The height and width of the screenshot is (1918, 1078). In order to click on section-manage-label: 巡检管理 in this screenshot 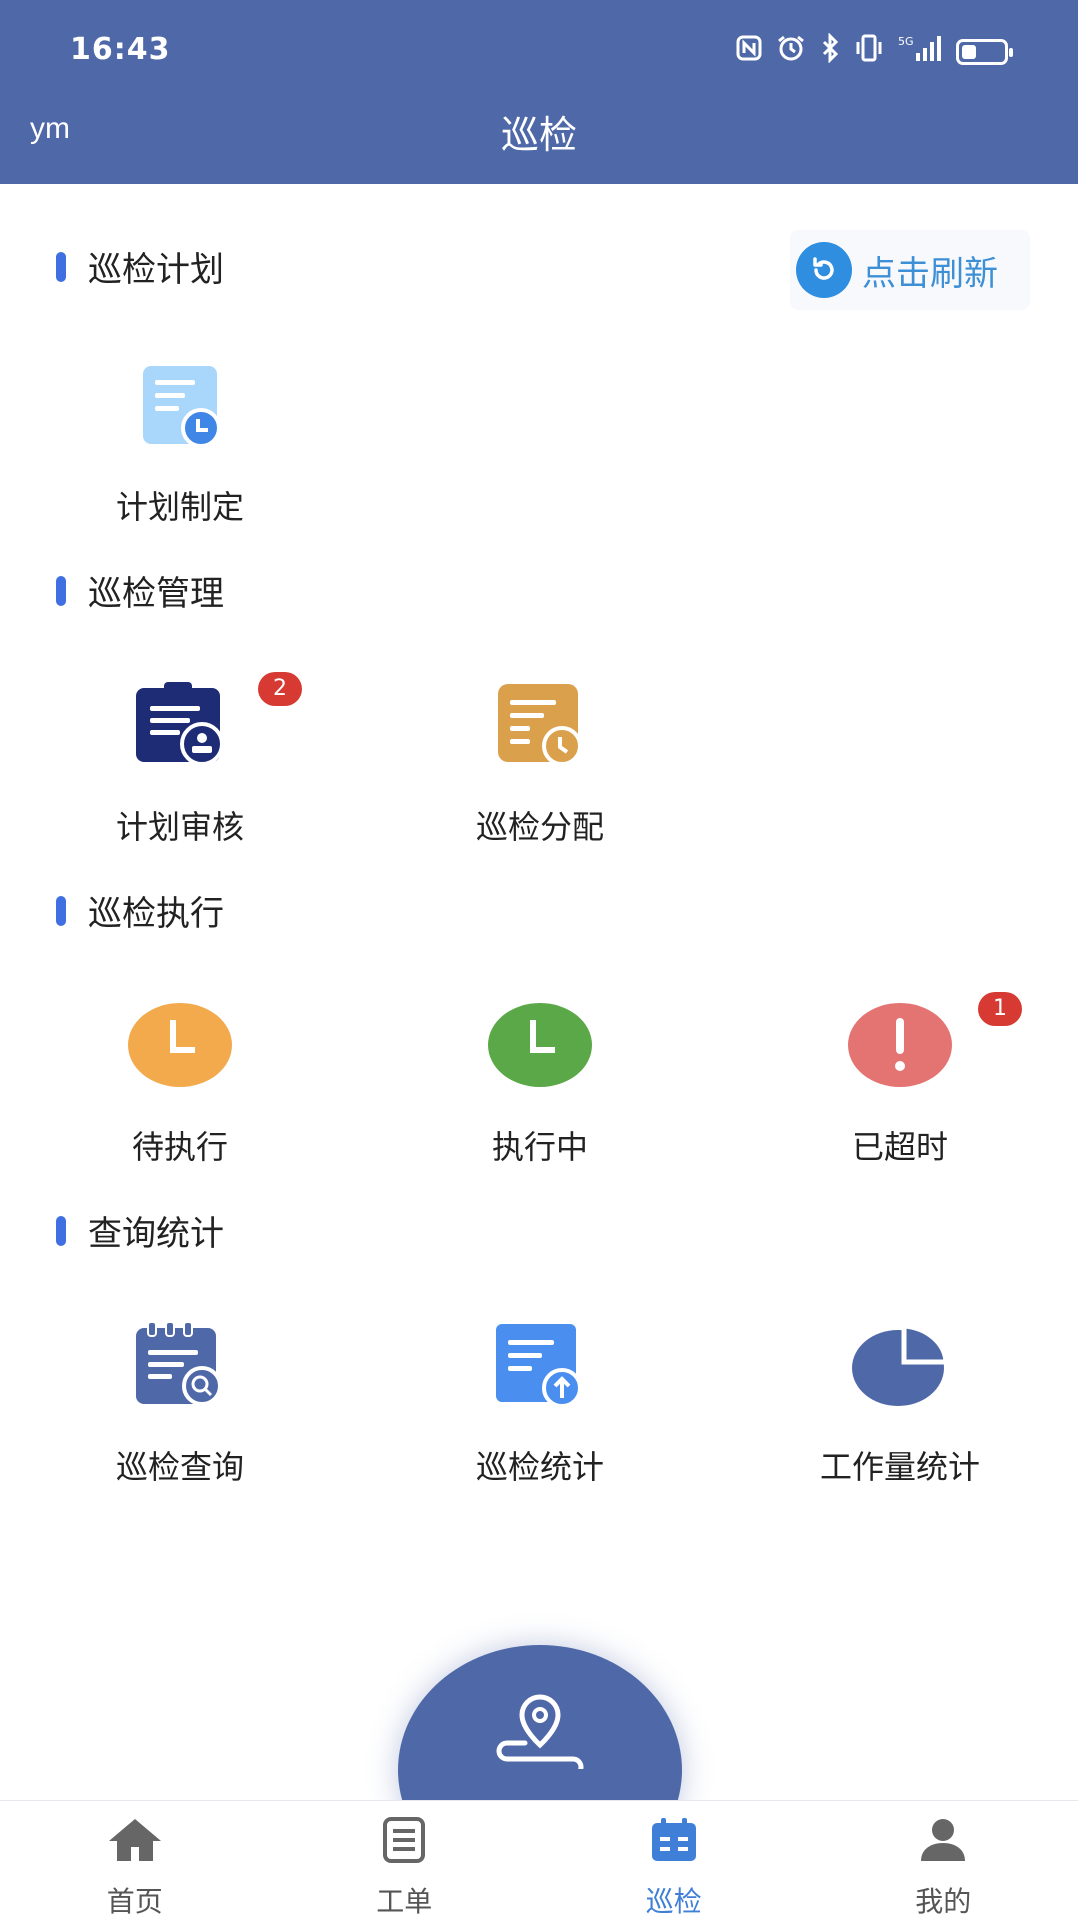, I will do `click(156, 594)`.